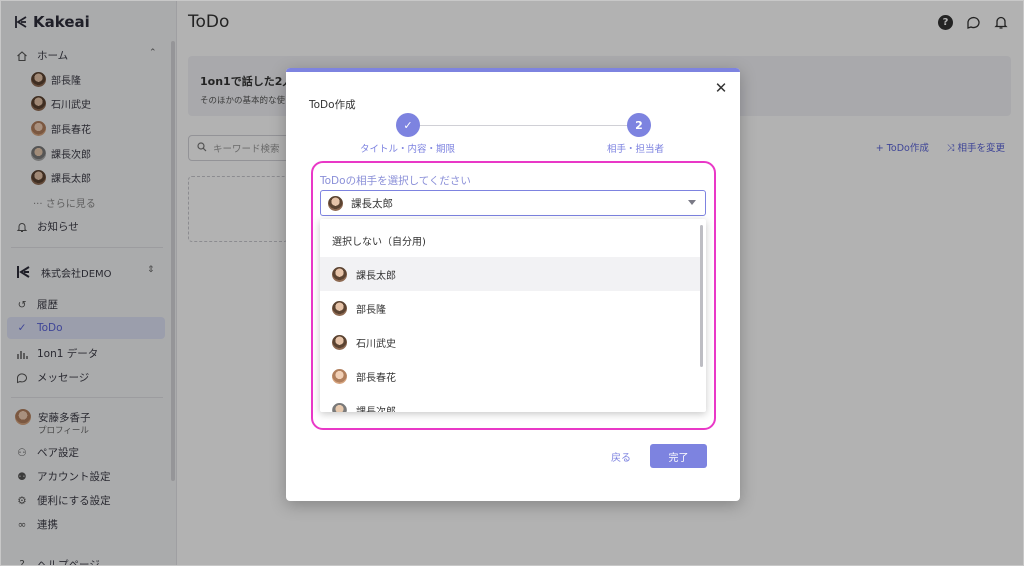 The height and width of the screenshot is (566, 1024). What do you see at coordinates (372, 203) in the screenshot?
I see `selected-partner: 課長太郎` at bounding box center [372, 203].